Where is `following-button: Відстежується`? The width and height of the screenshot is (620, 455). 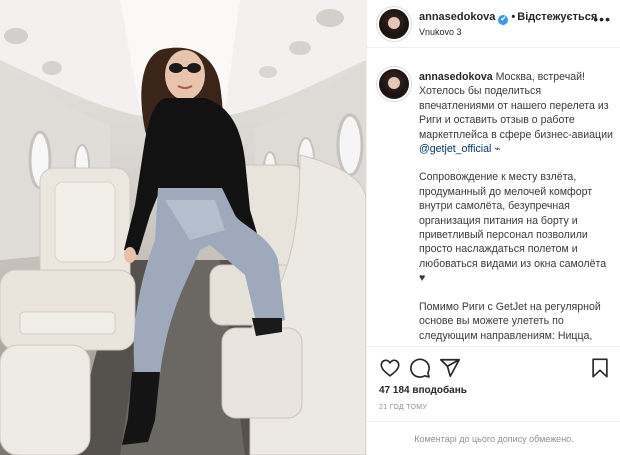 following-button: Відстежується is located at coordinates (557, 17).